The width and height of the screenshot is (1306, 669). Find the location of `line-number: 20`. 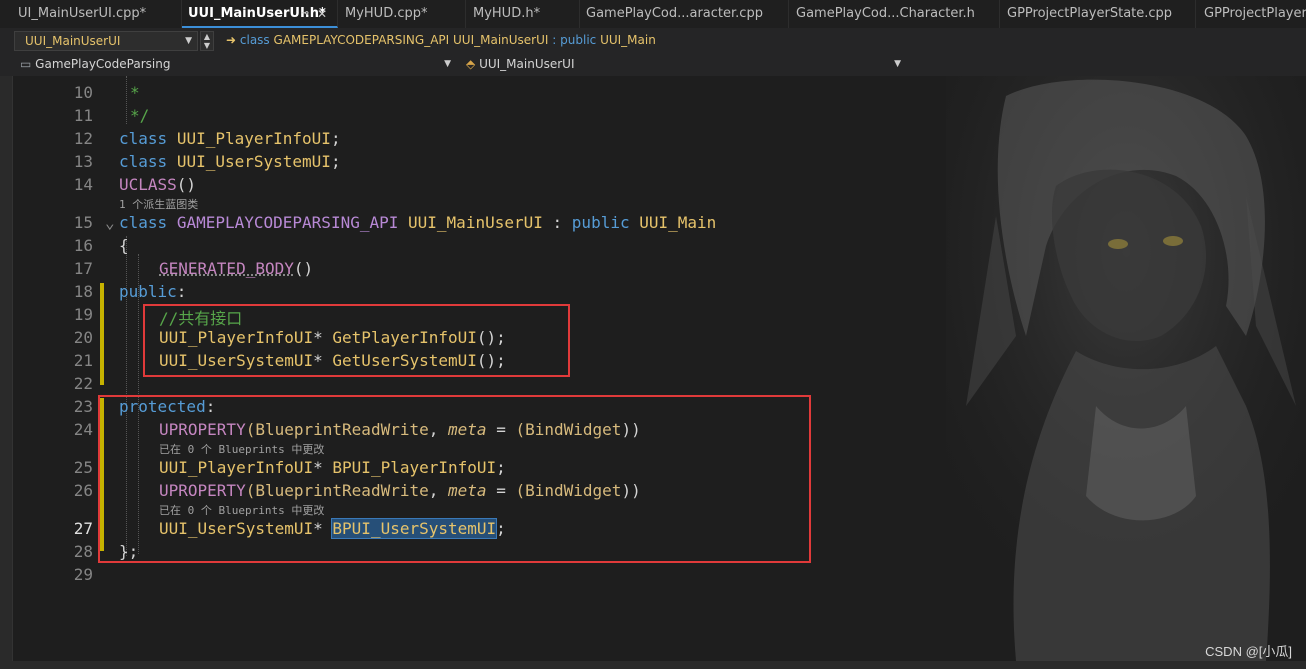

line-number: 20 is located at coordinates (83, 337).